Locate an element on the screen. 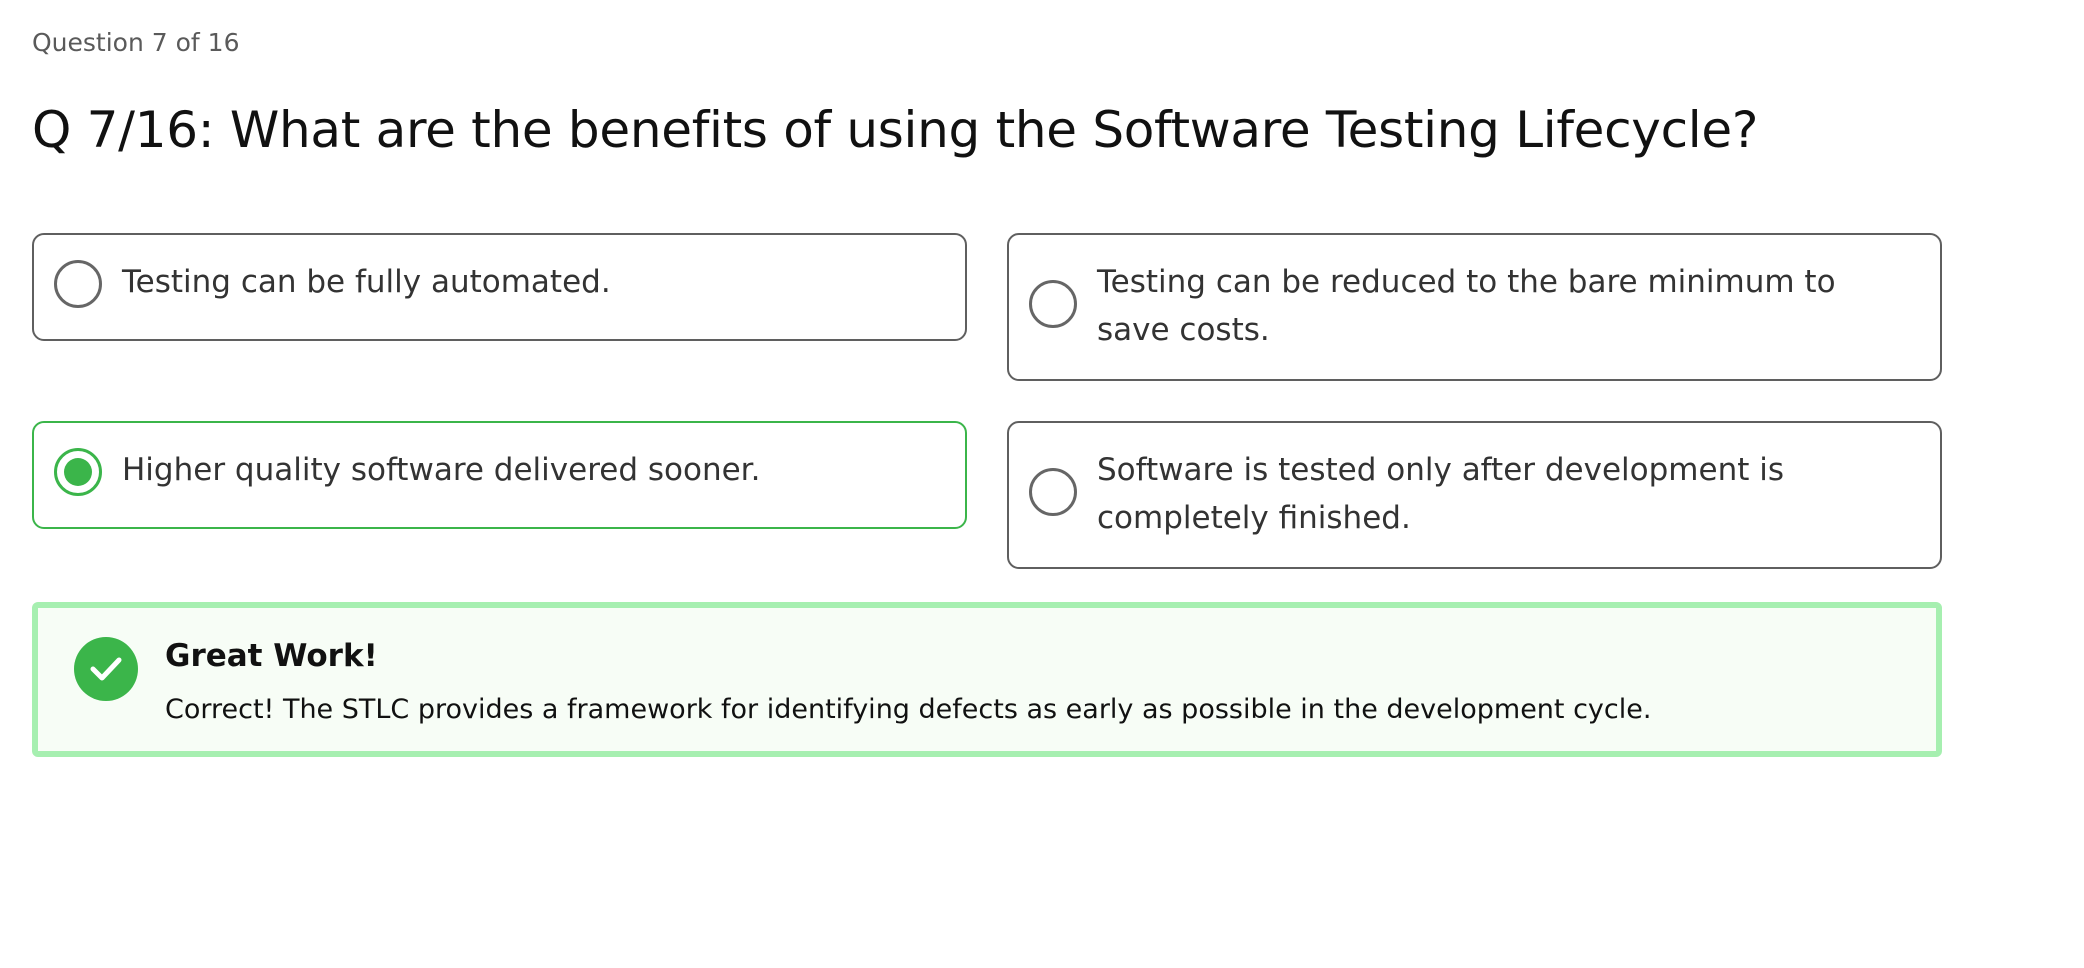 This screenshot has width=2084, height=968. answer-option-1: Testing can be fully automated. is located at coordinates (499, 287).